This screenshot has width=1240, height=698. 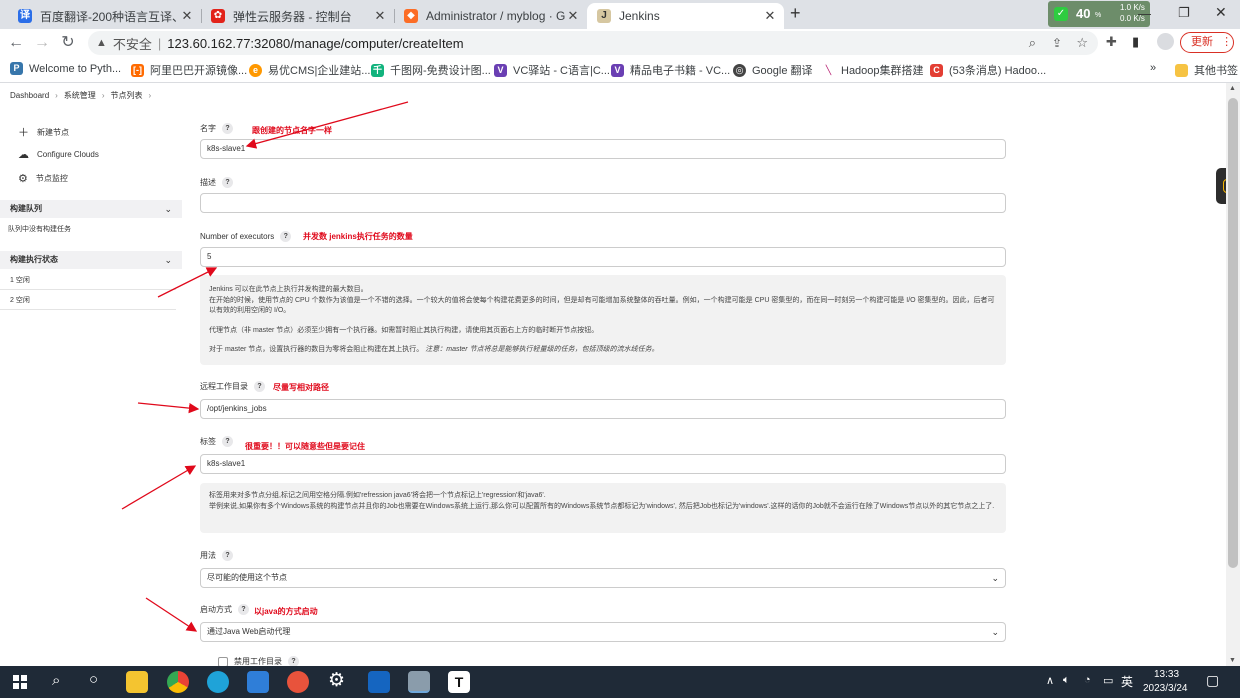 What do you see at coordinates (1184, 13) in the screenshot?
I see `maximize-button: ❐` at bounding box center [1184, 13].